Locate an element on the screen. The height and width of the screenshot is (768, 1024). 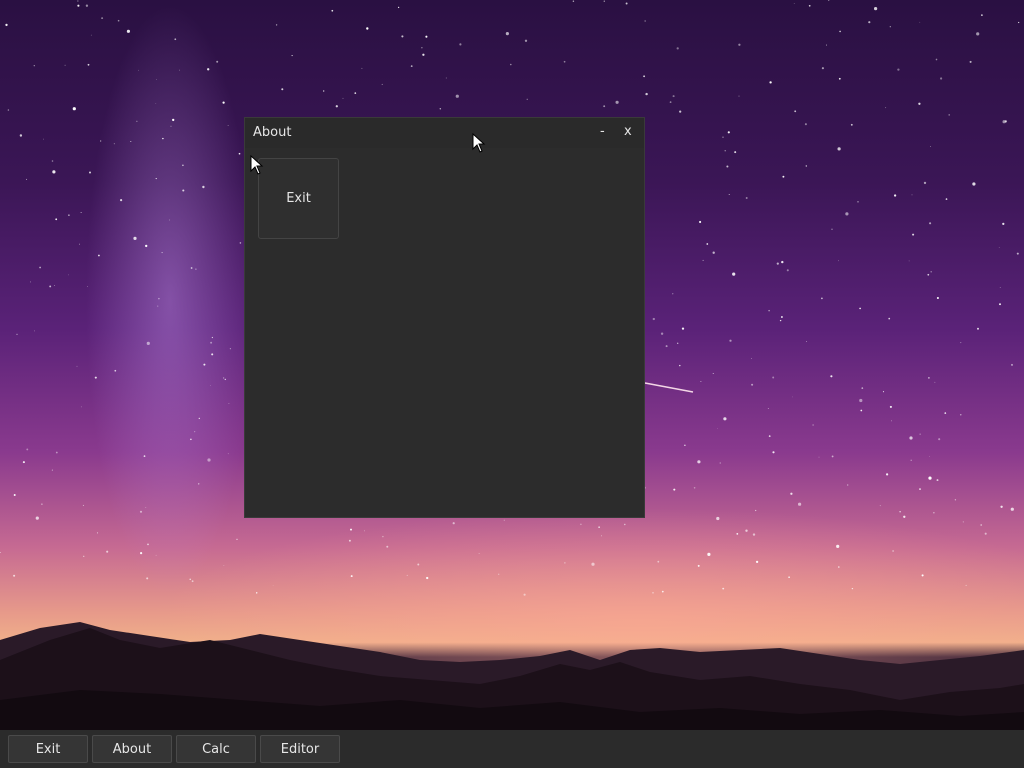
taskbar-editor-button: Editor is located at coordinates (300, 749).